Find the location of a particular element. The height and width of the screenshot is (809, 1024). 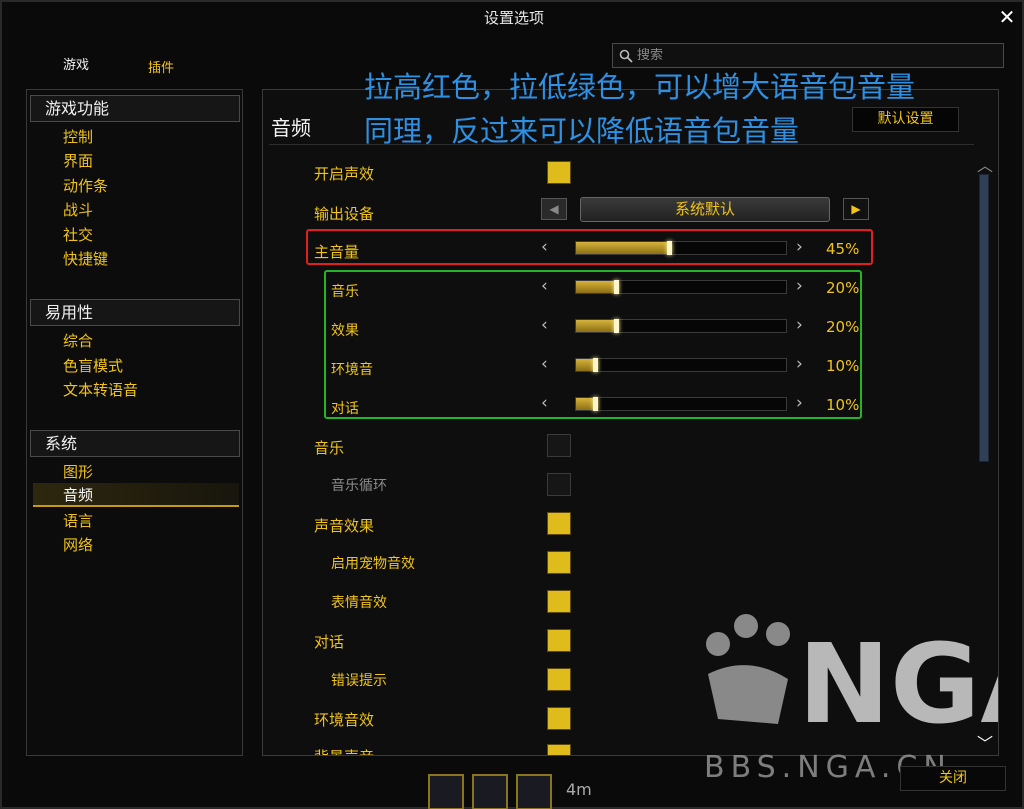

effects-volume-thumb is located at coordinates (616, 326).